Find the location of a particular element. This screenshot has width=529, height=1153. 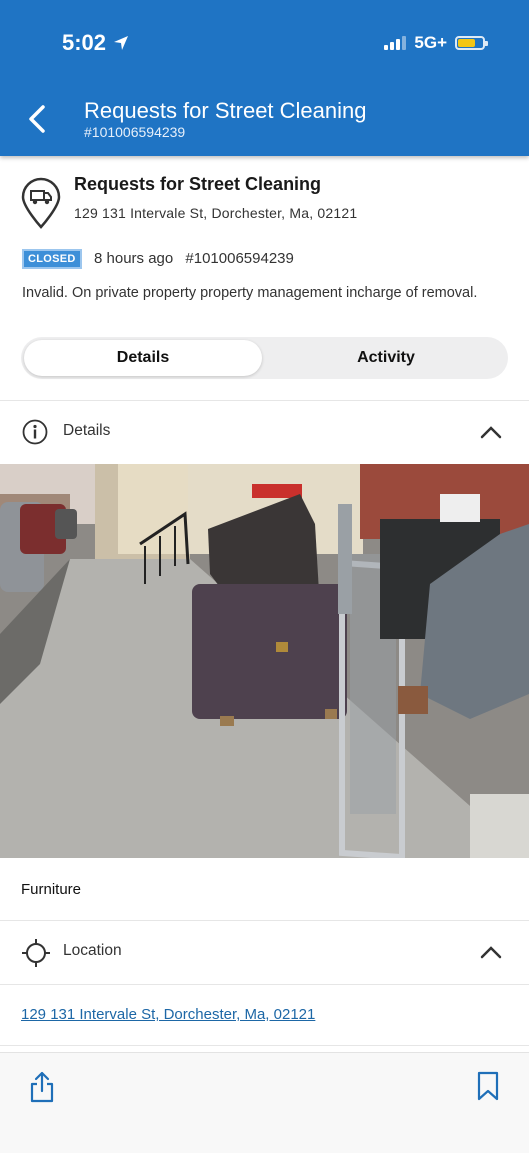

network-label: 5G+ is located at coordinates (430, 42).